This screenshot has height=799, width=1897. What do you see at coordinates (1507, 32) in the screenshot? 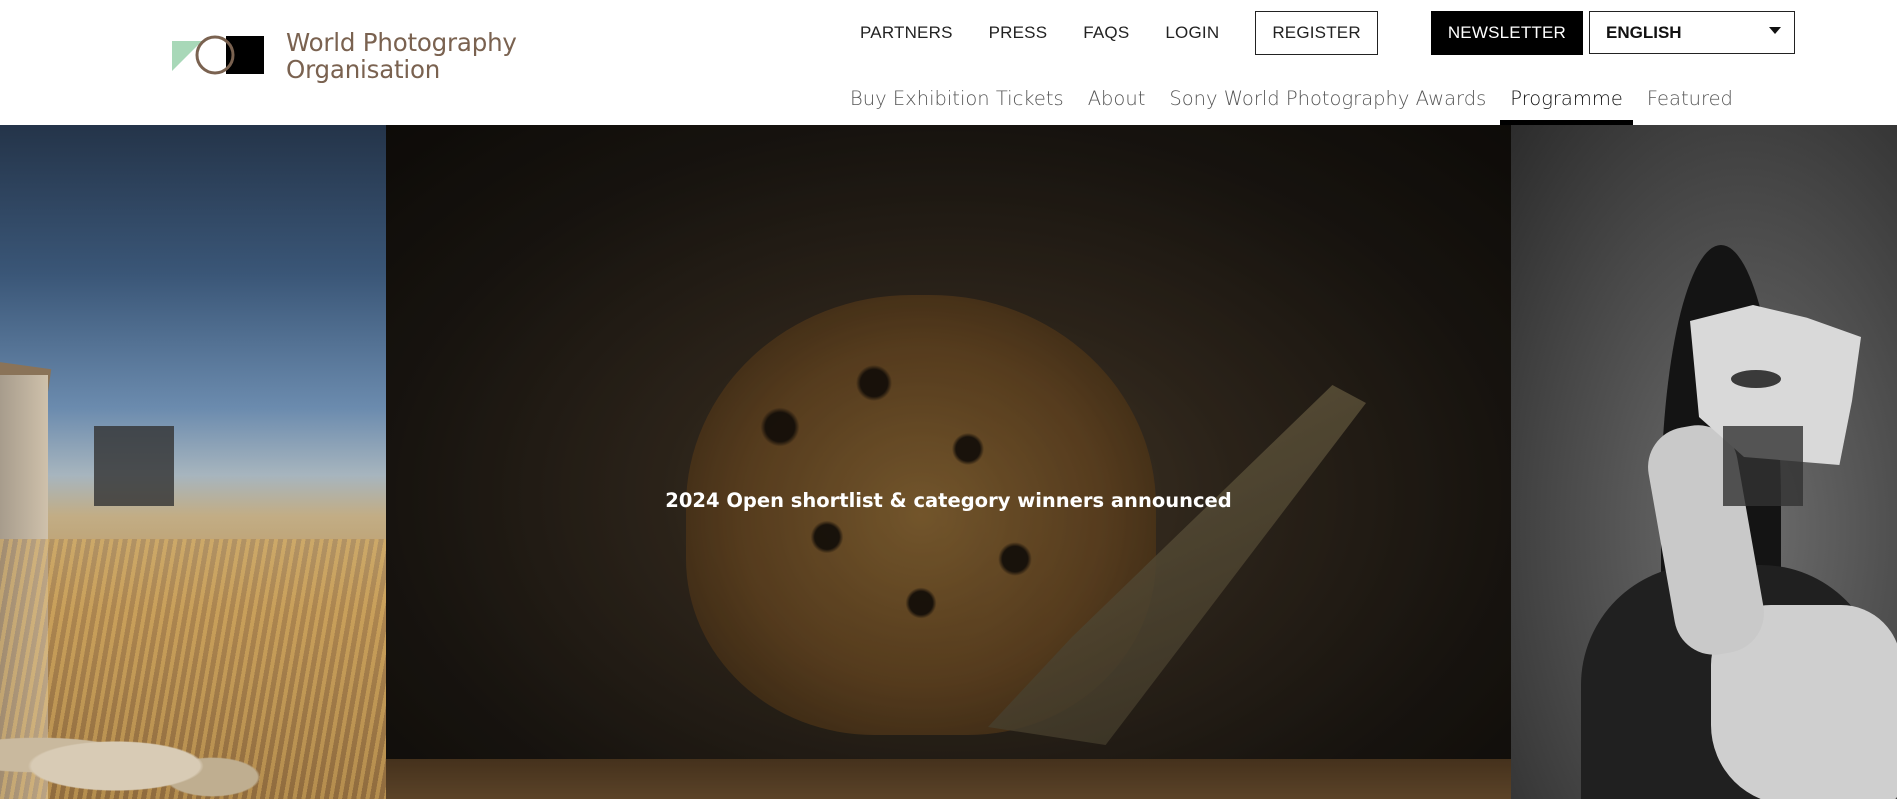
I see `newsletter-button: NEWSLETTER` at bounding box center [1507, 32].